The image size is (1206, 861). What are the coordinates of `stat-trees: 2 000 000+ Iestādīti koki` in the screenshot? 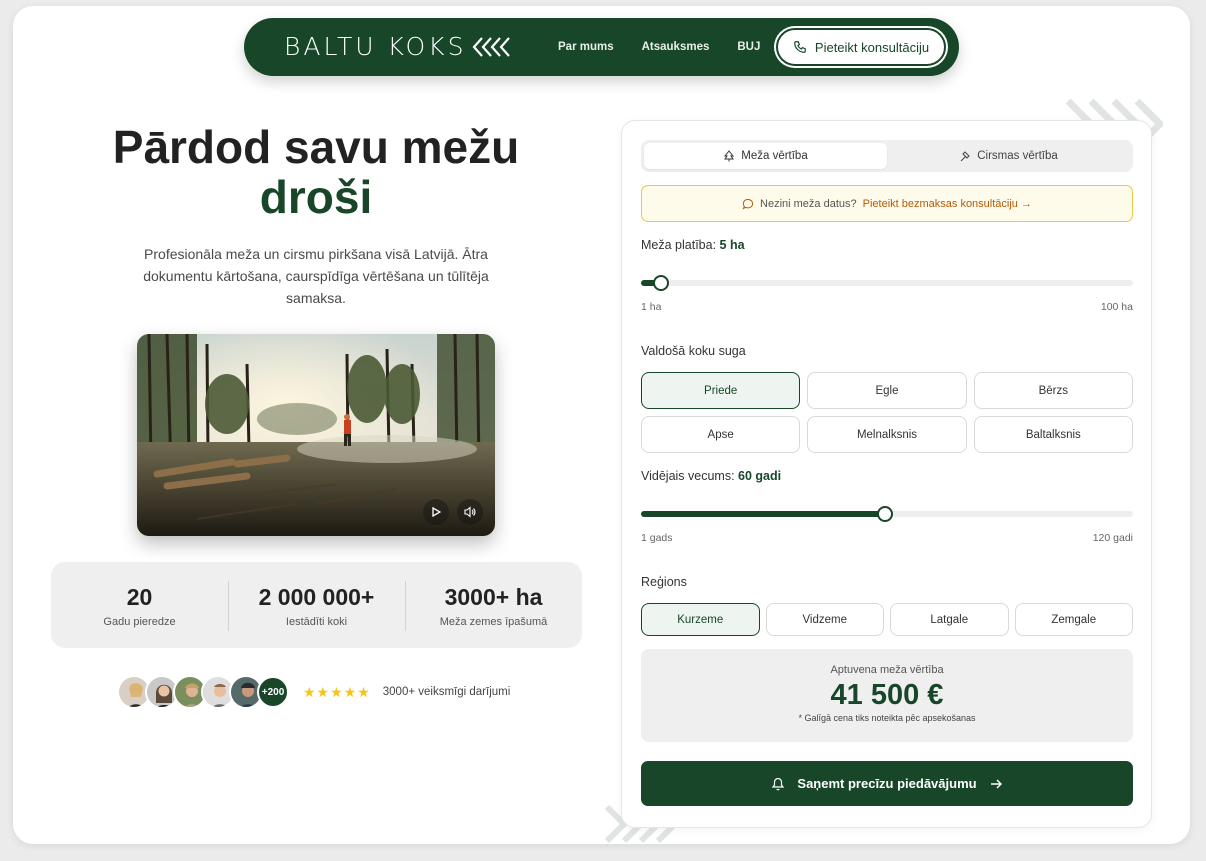 It's located at (316, 605).